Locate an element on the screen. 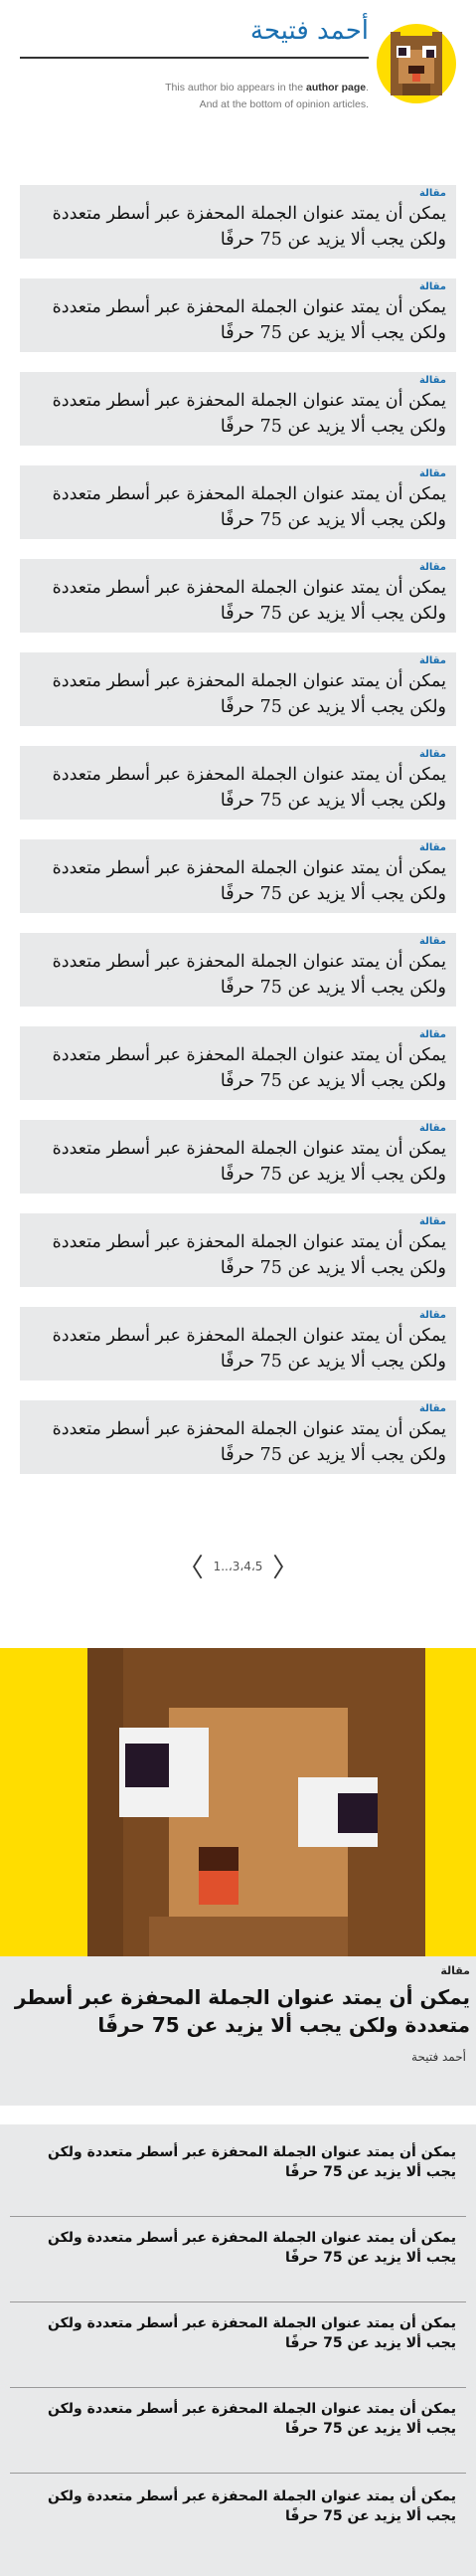  author-bio-line-2: And at the bottom of opinion articles. is located at coordinates (284, 104).